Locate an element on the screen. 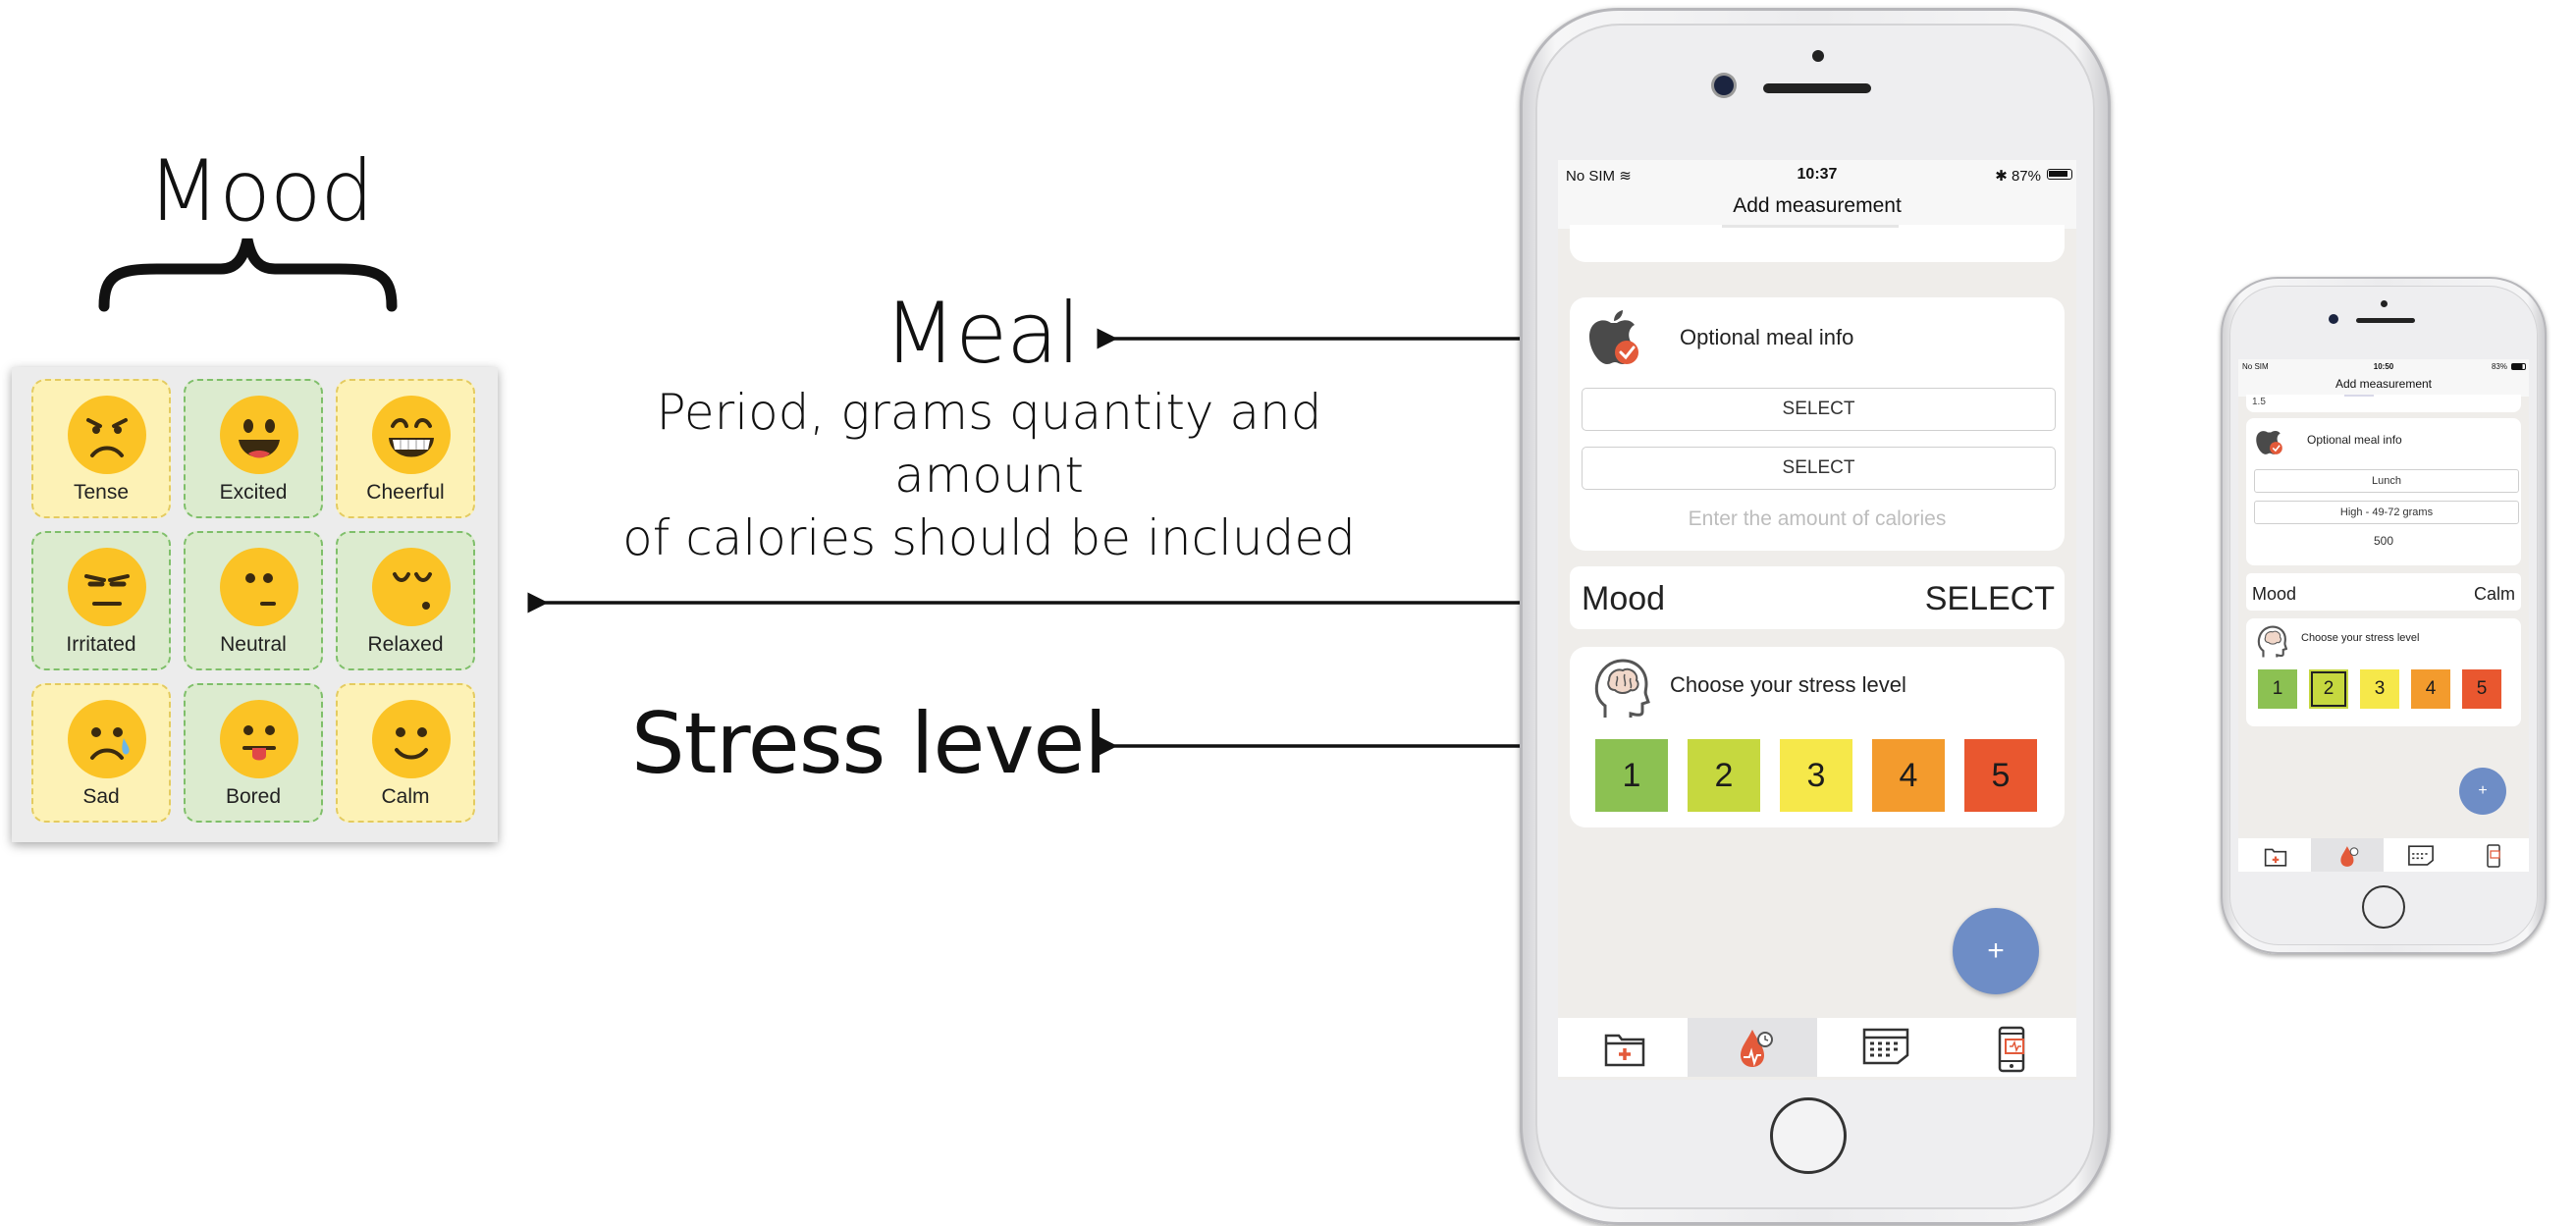  stress-level-2-button: 2 is located at coordinates (1724, 775).